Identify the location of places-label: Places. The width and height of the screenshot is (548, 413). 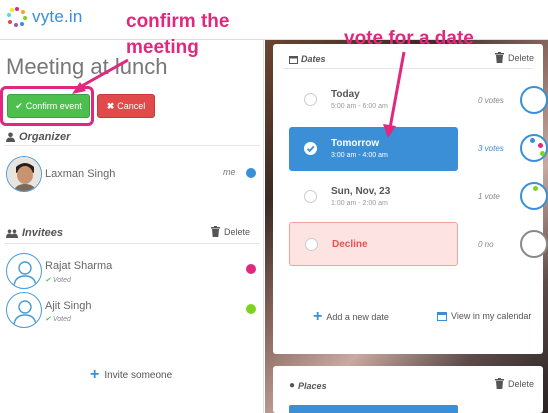
(312, 385).